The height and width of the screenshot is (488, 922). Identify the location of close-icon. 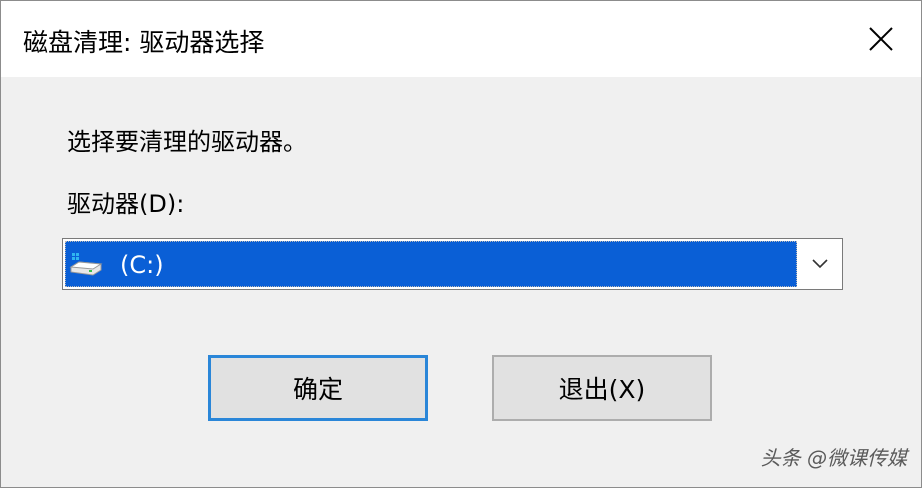
(881, 39).